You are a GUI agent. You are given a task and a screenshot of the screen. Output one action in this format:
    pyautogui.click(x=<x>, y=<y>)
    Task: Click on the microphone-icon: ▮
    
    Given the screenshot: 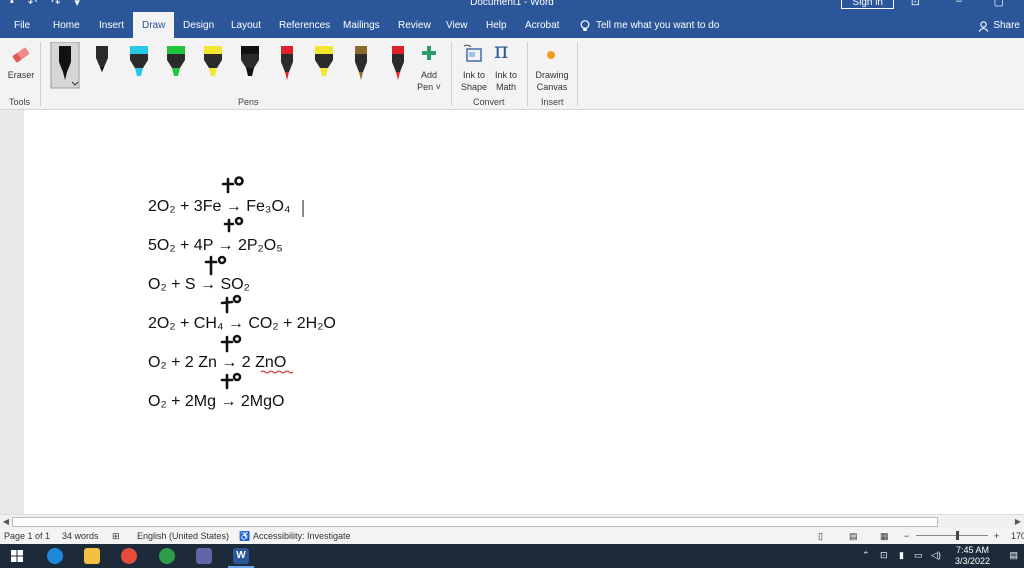 What is the action you would take?
    pyautogui.click(x=901, y=555)
    